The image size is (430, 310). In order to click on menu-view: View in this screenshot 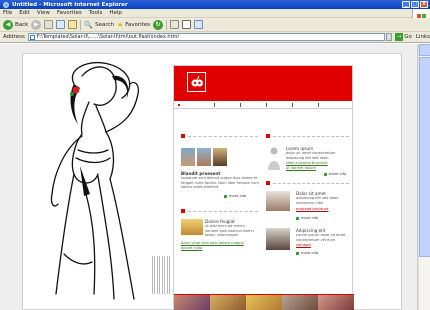, I will do `click(43, 13)`.